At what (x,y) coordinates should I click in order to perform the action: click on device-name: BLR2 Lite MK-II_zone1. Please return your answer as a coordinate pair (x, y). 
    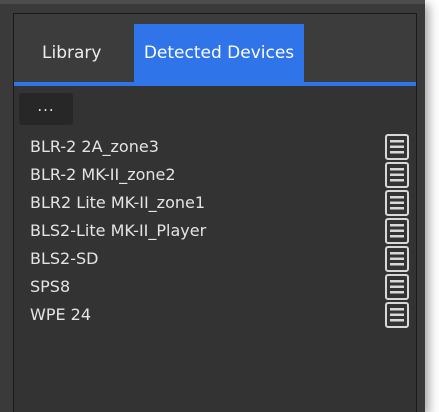
    Looking at the image, I should click on (118, 202).